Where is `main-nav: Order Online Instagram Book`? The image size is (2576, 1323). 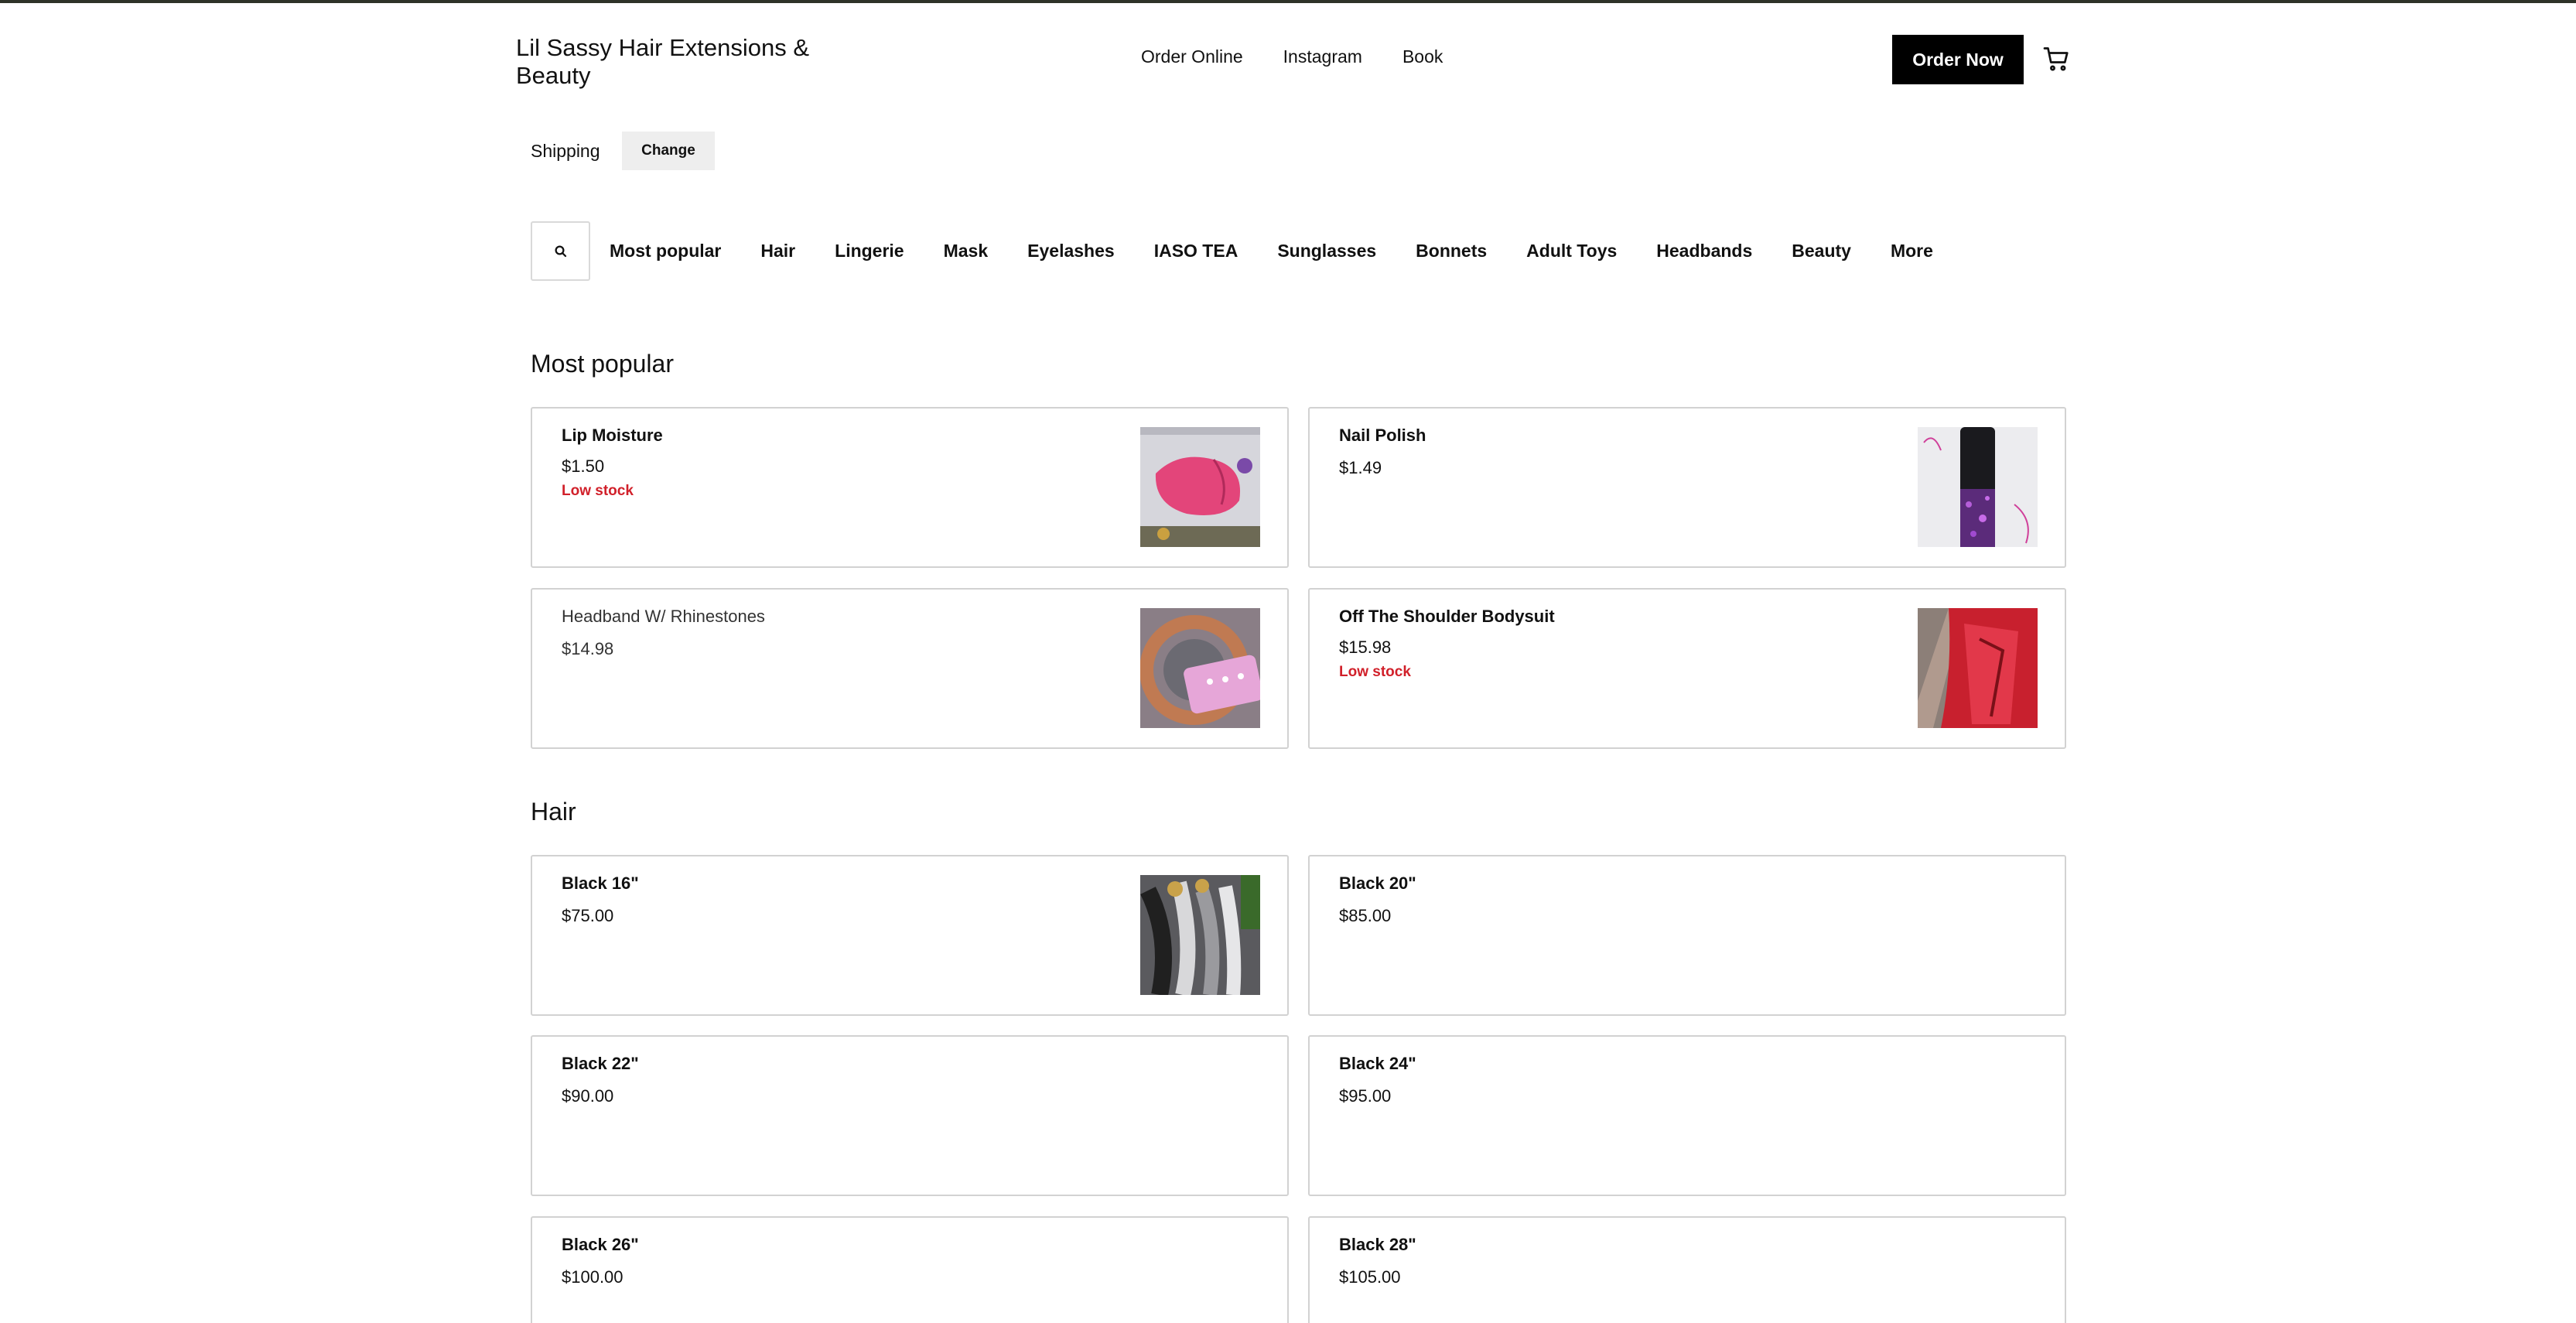 main-nav: Order Online Instagram Book is located at coordinates (1312, 56).